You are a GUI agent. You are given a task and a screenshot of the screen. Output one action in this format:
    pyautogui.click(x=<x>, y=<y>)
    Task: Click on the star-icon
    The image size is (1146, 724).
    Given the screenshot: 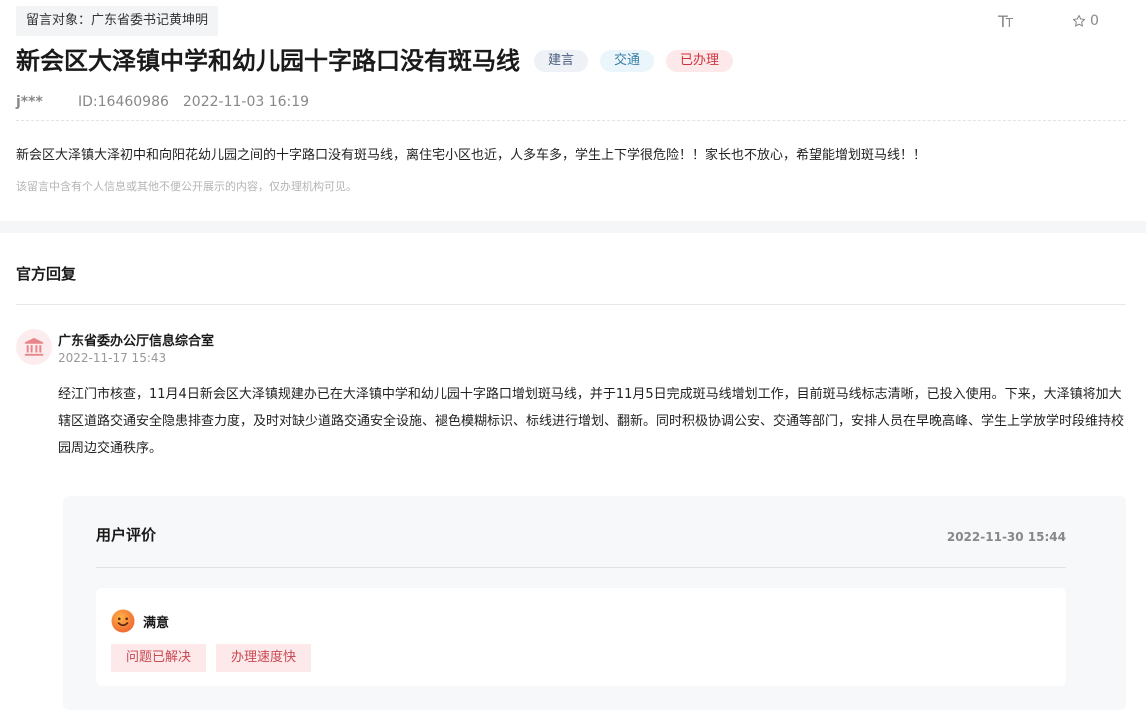 What is the action you would take?
    pyautogui.click(x=1079, y=20)
    